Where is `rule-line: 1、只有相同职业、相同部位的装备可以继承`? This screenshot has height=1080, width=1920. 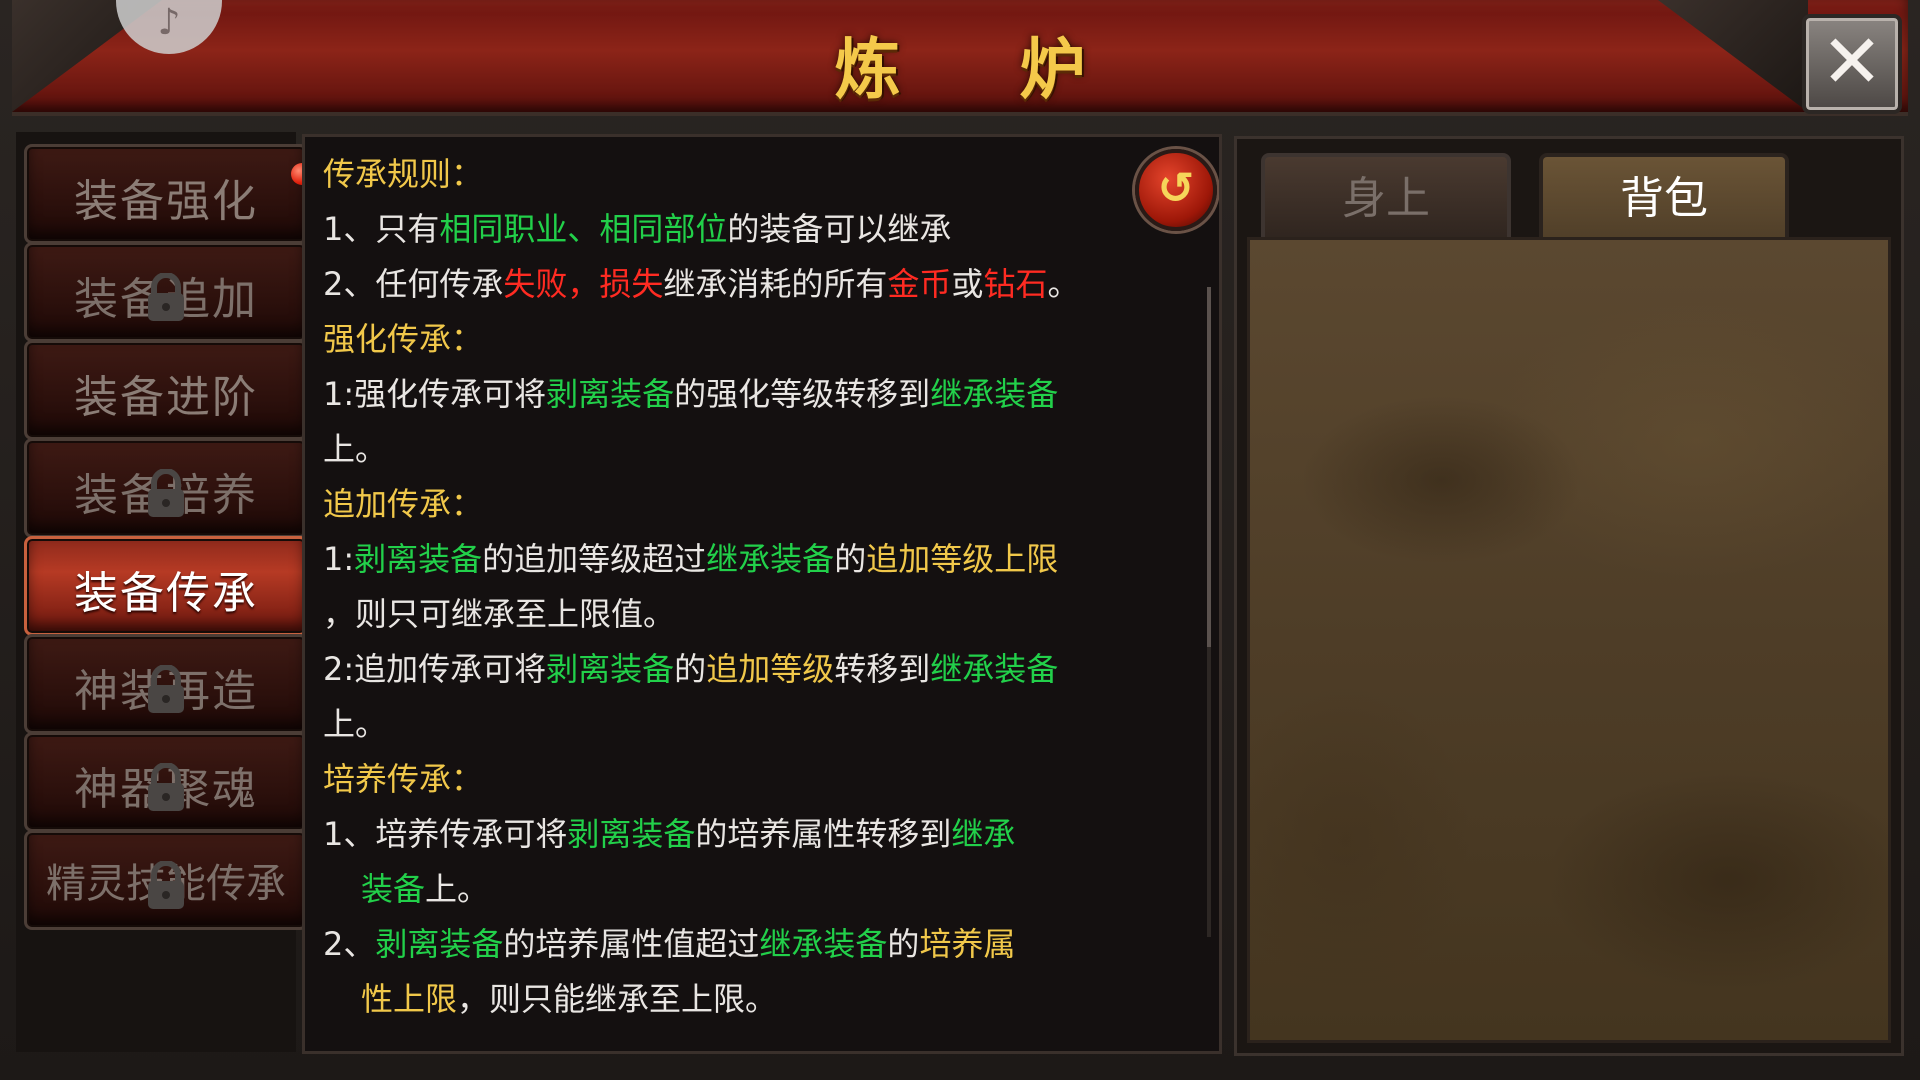 rule-line: 1、只有相同职业、相同部位的装备可以继承 is located at coordinates (637, 229).